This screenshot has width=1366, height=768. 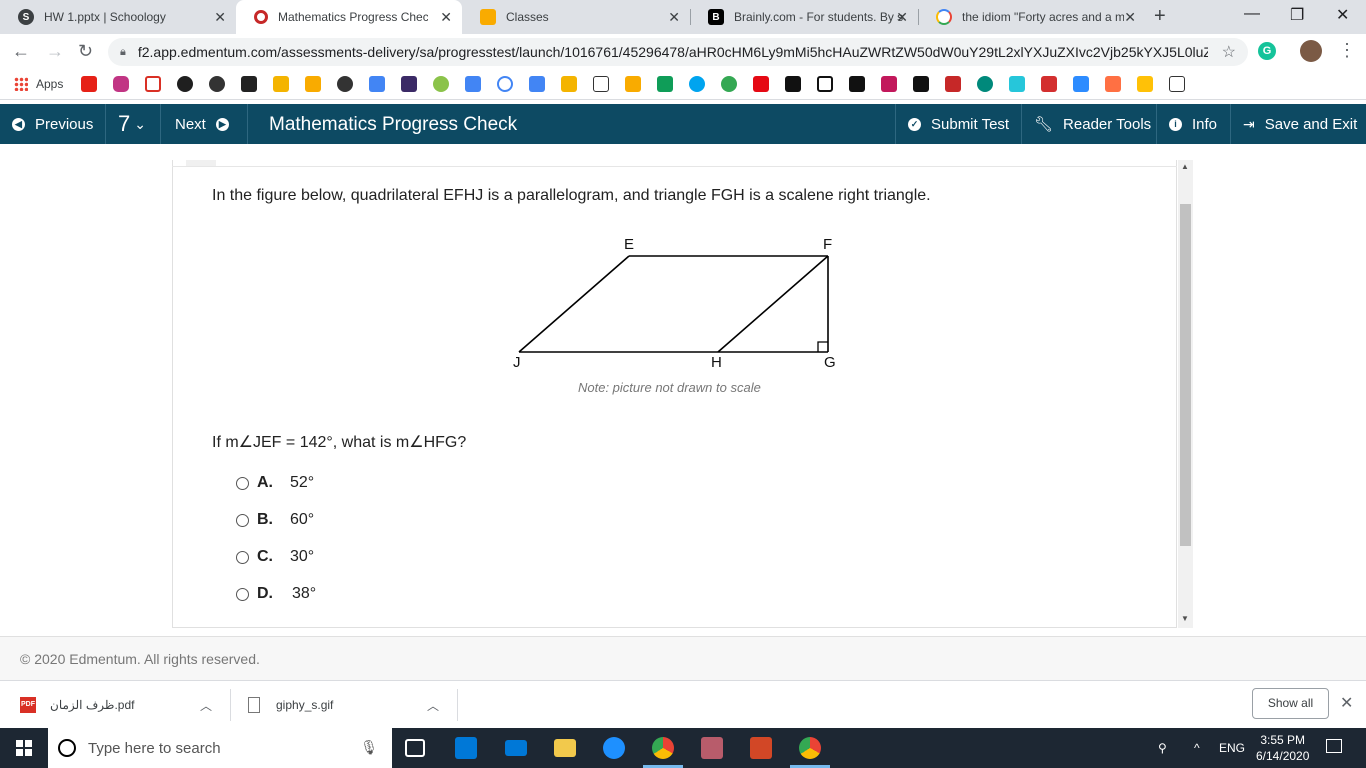 I want to click on forward-icon: →, so click(x=55, y=51).